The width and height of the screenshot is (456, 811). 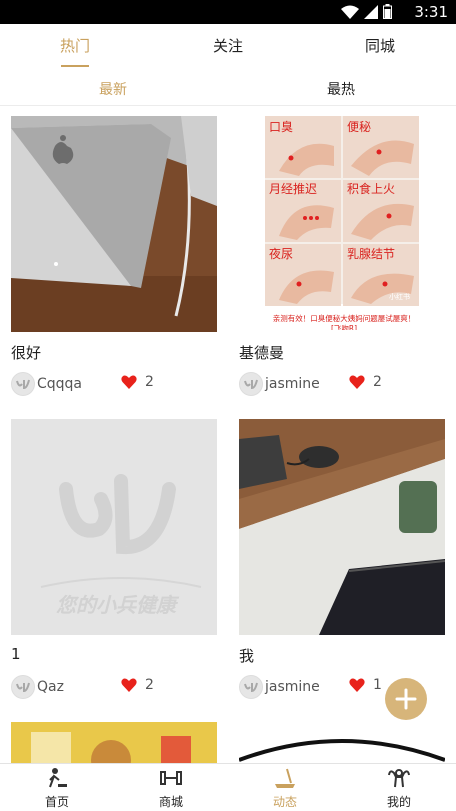 I want to click on post-image-product, so click(x=114, y=742).